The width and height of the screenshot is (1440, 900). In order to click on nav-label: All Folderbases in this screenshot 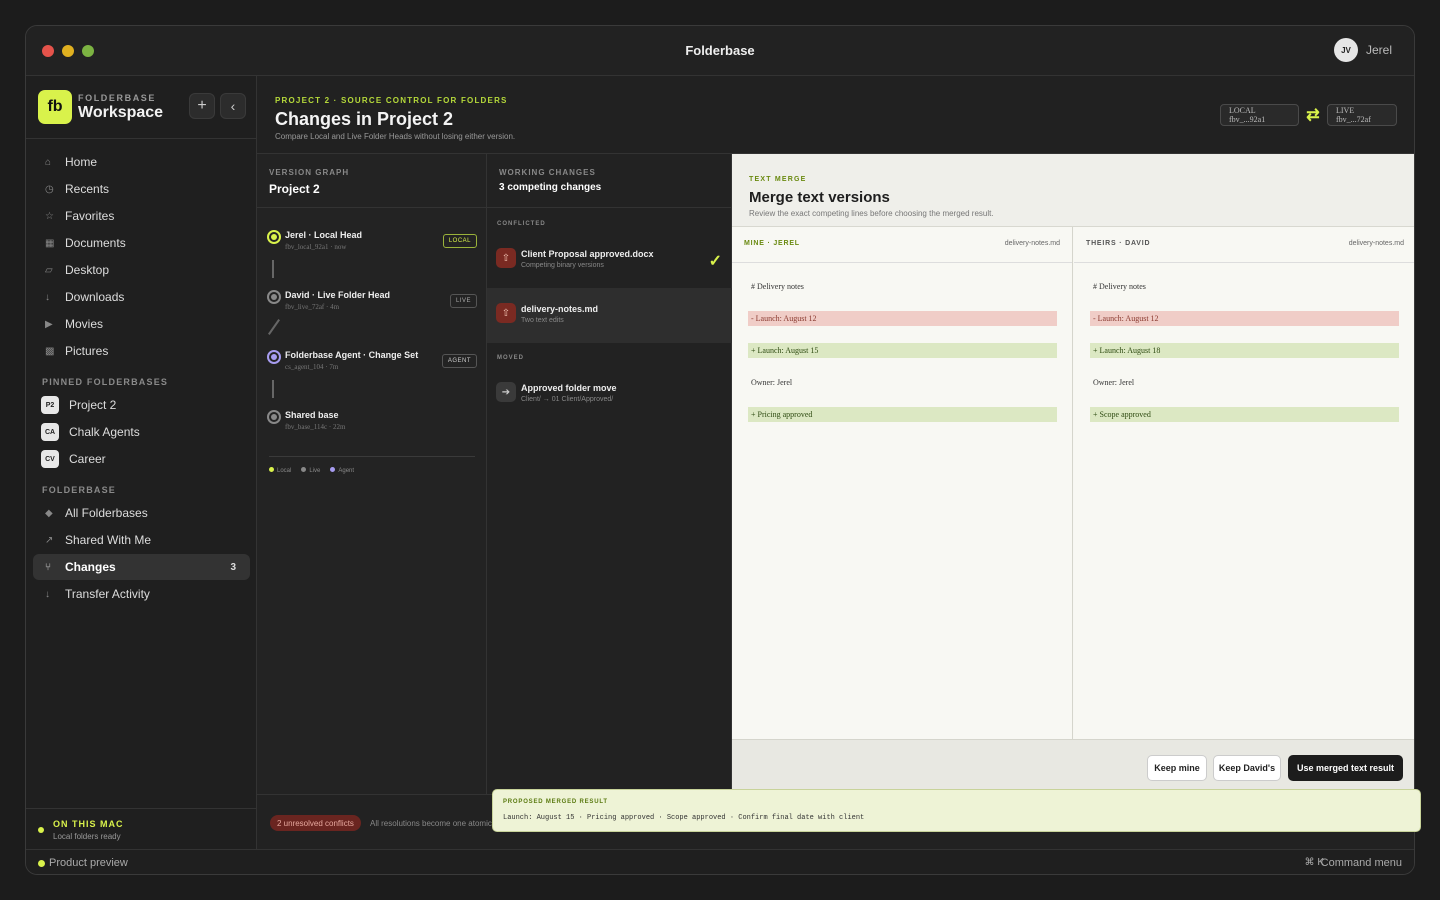, I will do `click(106, 513)`.